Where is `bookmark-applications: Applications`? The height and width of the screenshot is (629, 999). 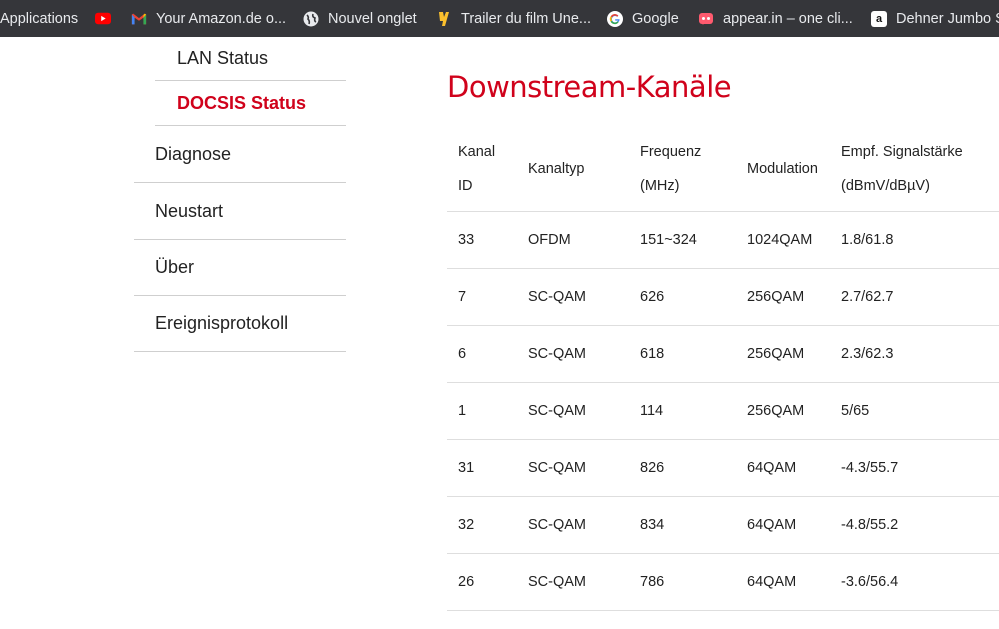 bookmark-applications: Applications is located at coordinates (39, 19).